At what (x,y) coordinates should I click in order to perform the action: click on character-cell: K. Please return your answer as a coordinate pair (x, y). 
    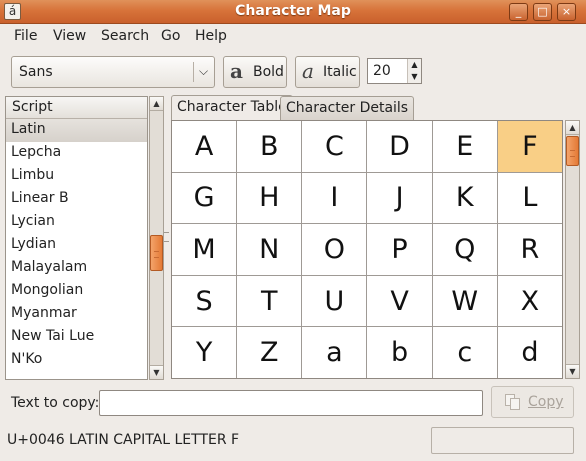
    Looking at the image, I should click on (464, 198).